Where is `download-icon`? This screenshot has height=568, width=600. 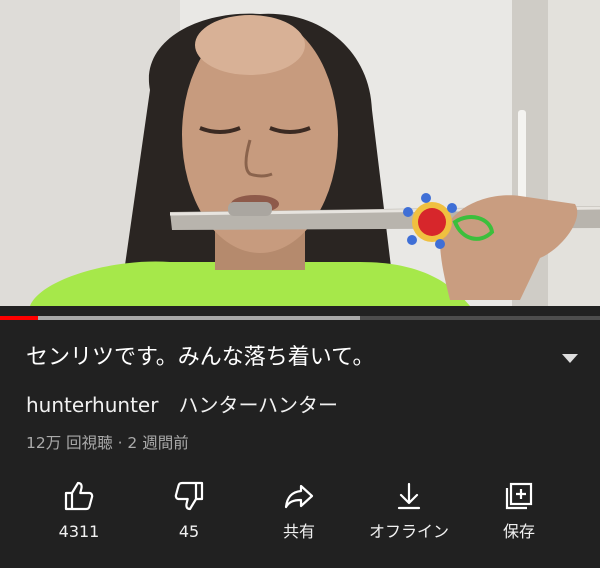
download-icon is located at coordinates (409, 496).